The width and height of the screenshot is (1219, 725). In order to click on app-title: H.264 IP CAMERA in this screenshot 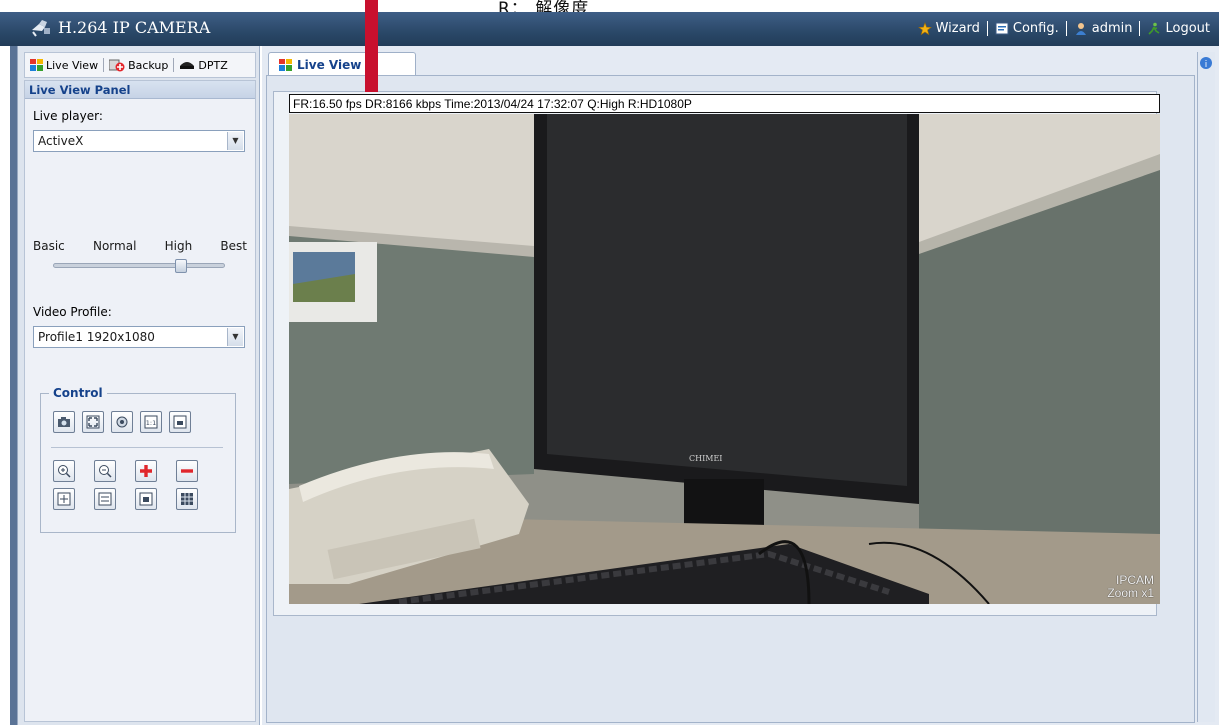, I will do `click(134, 27)`.